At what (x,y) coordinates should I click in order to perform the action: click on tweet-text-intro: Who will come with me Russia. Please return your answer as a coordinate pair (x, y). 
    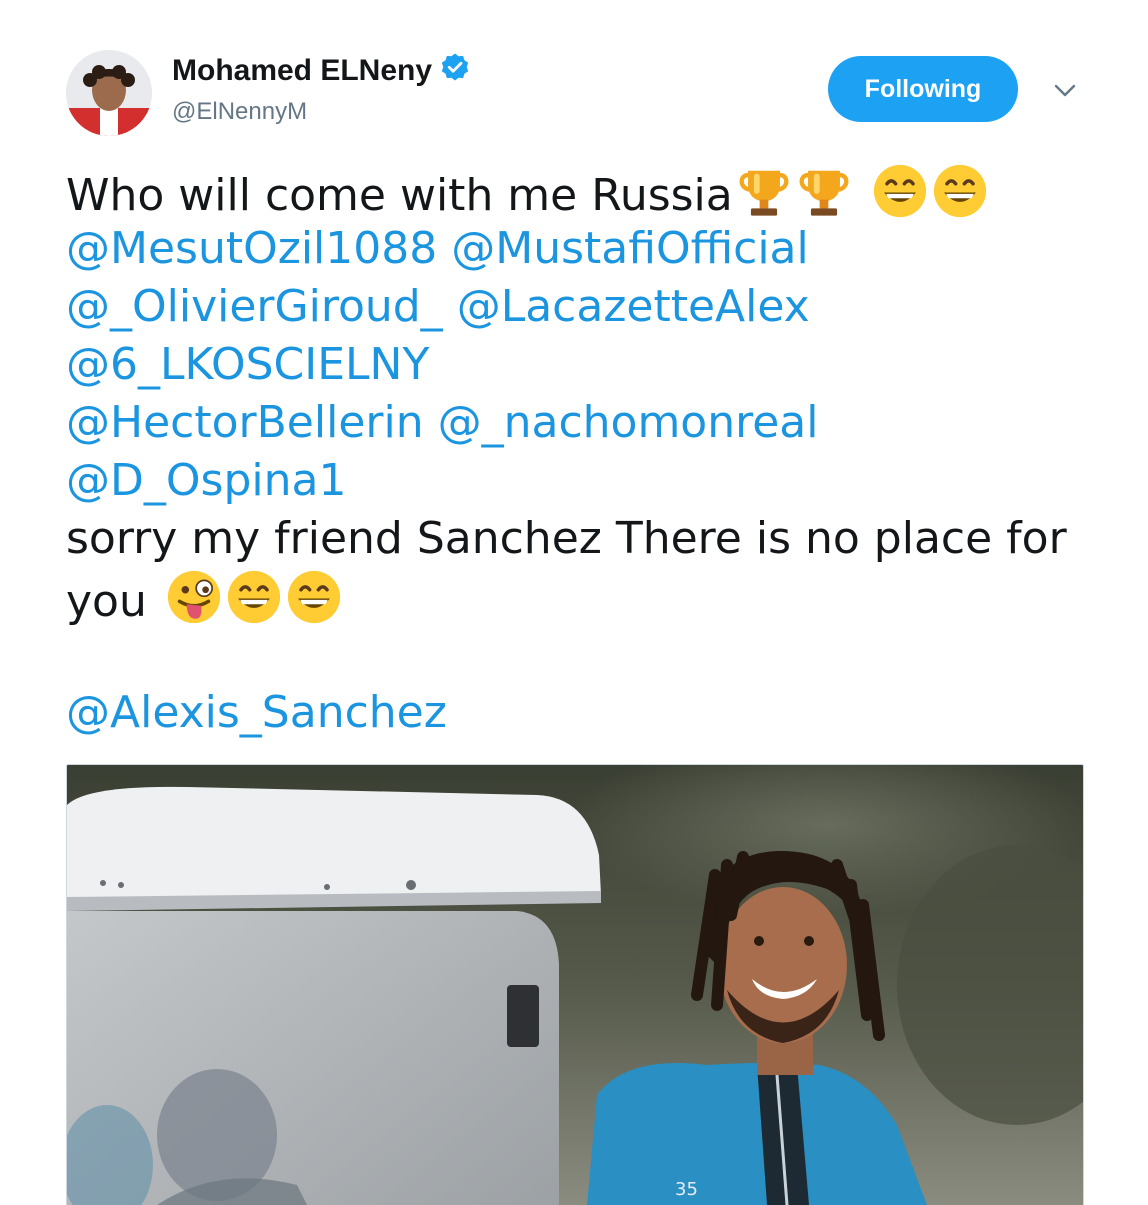
    Looking at the image, I should click on (399, 195).